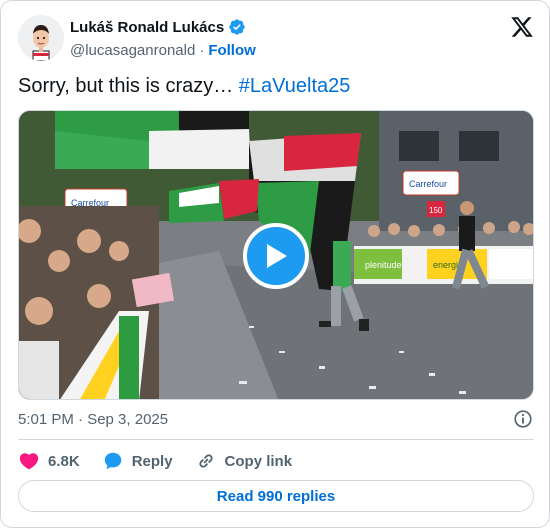 Image resolution: width=550 pixels, height=528 pixels. I want to click on info-icon, so click(523, 419).